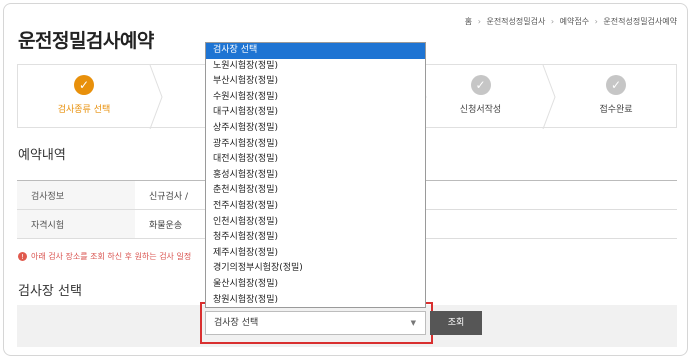  Describe the element at coordinates (315, 323) in the screenshot. I see `center-select: 검사장 선택 ▼` at that location.